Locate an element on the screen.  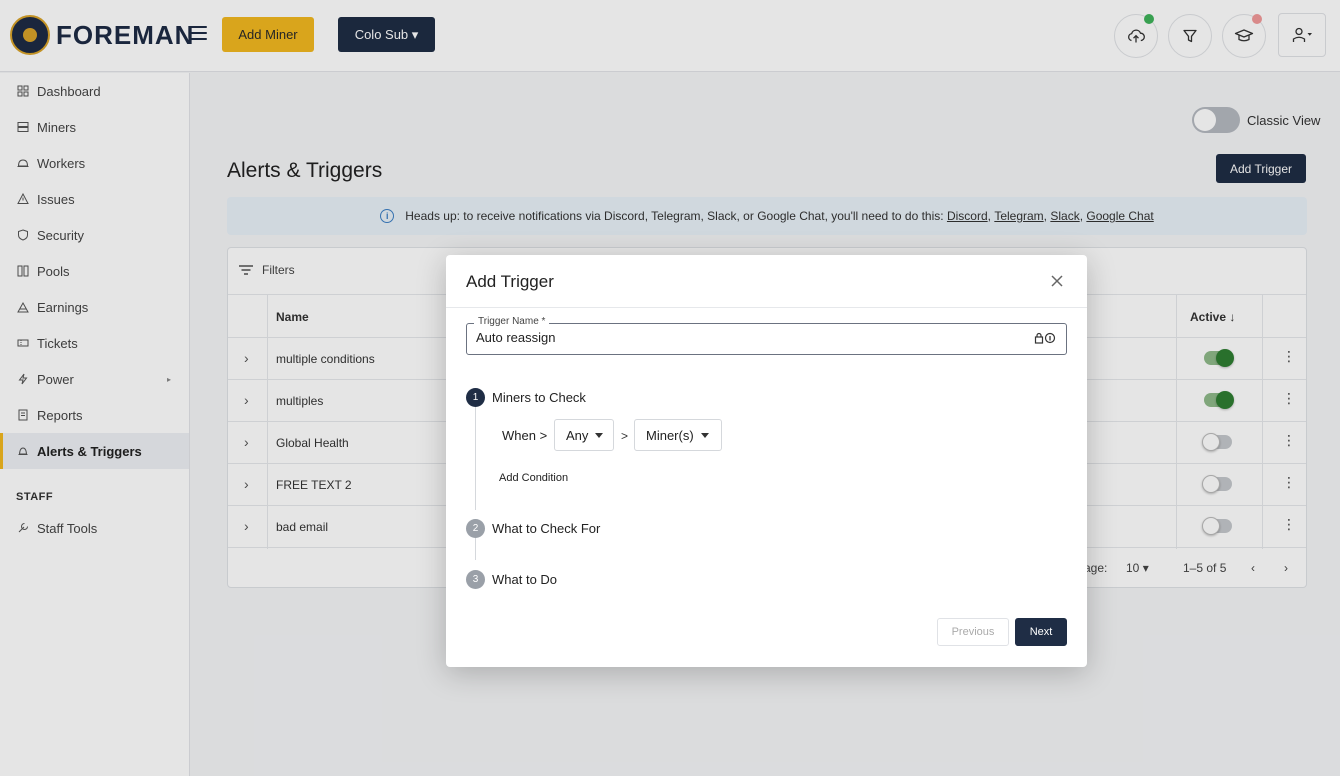
step-number-2: 2 is located at coordinates (475, 528).